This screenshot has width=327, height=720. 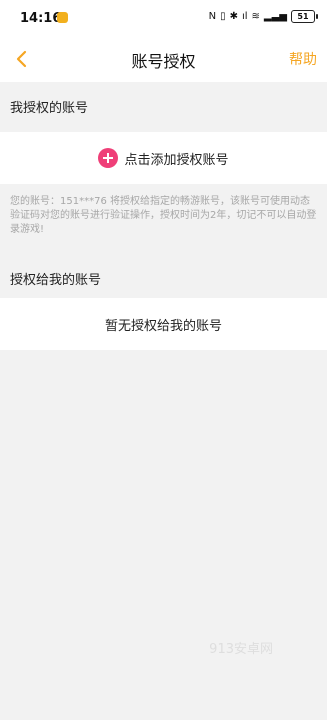 What do you see at coordinates (163, 109) in the screenshot?
I see `section-title-my-authorized: 我授权的账号` at bounding box center [163, 109].